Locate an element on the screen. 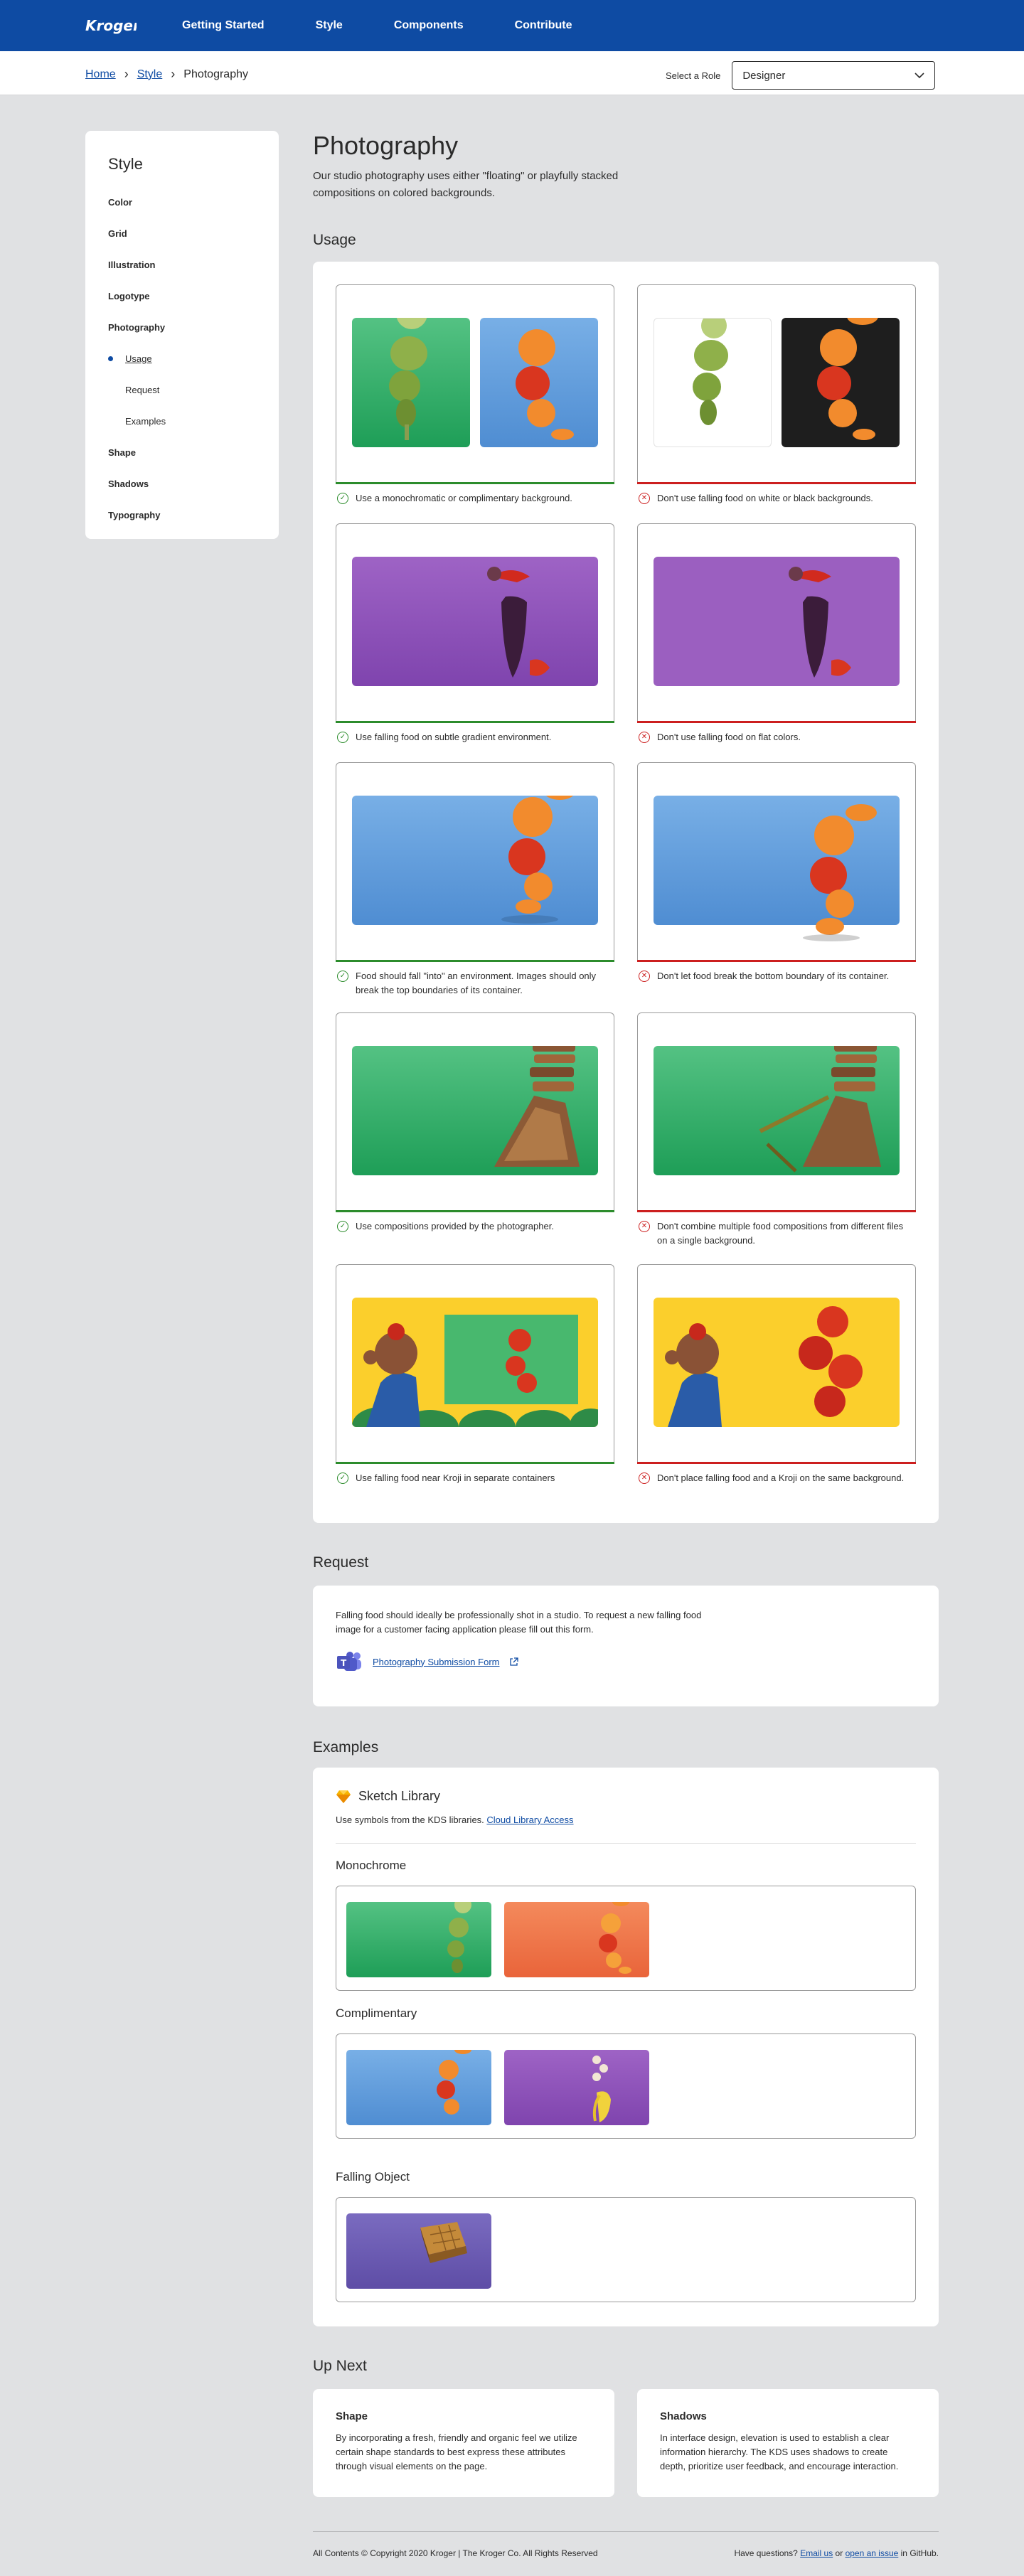 The height and width of the screenshot is (2576, 1024). nav-contribute: Contribute is located at coordinates (543, 25).